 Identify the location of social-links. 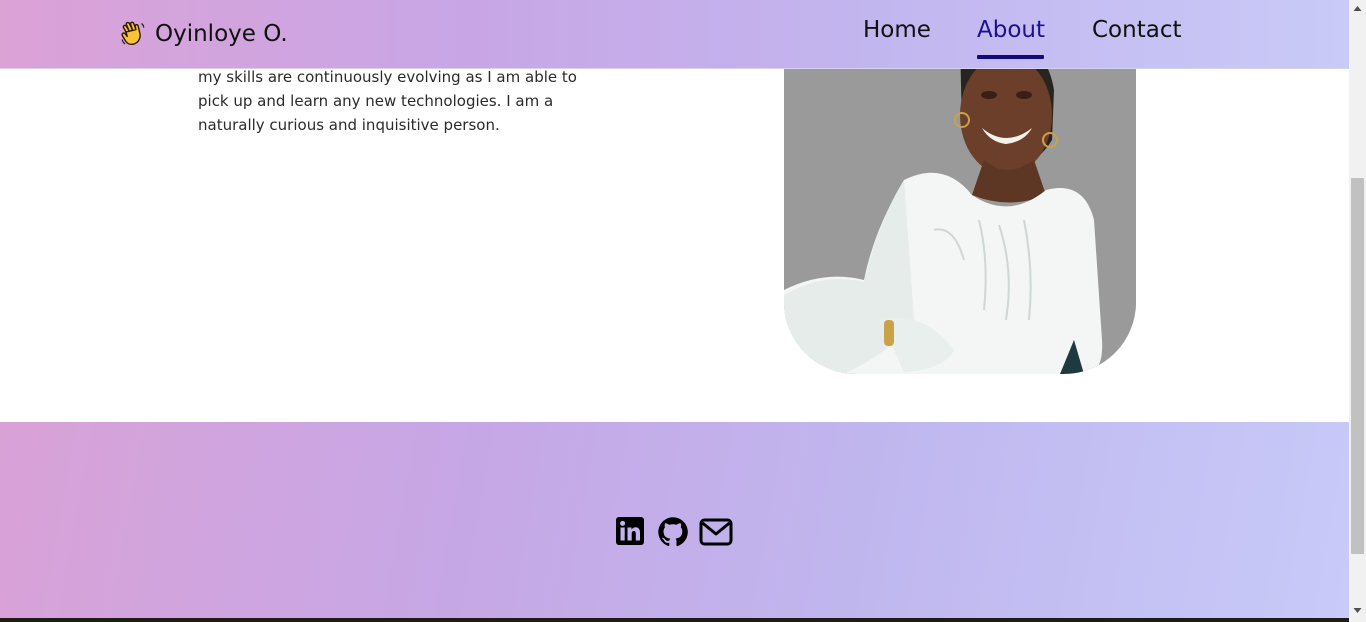
(674, 532).